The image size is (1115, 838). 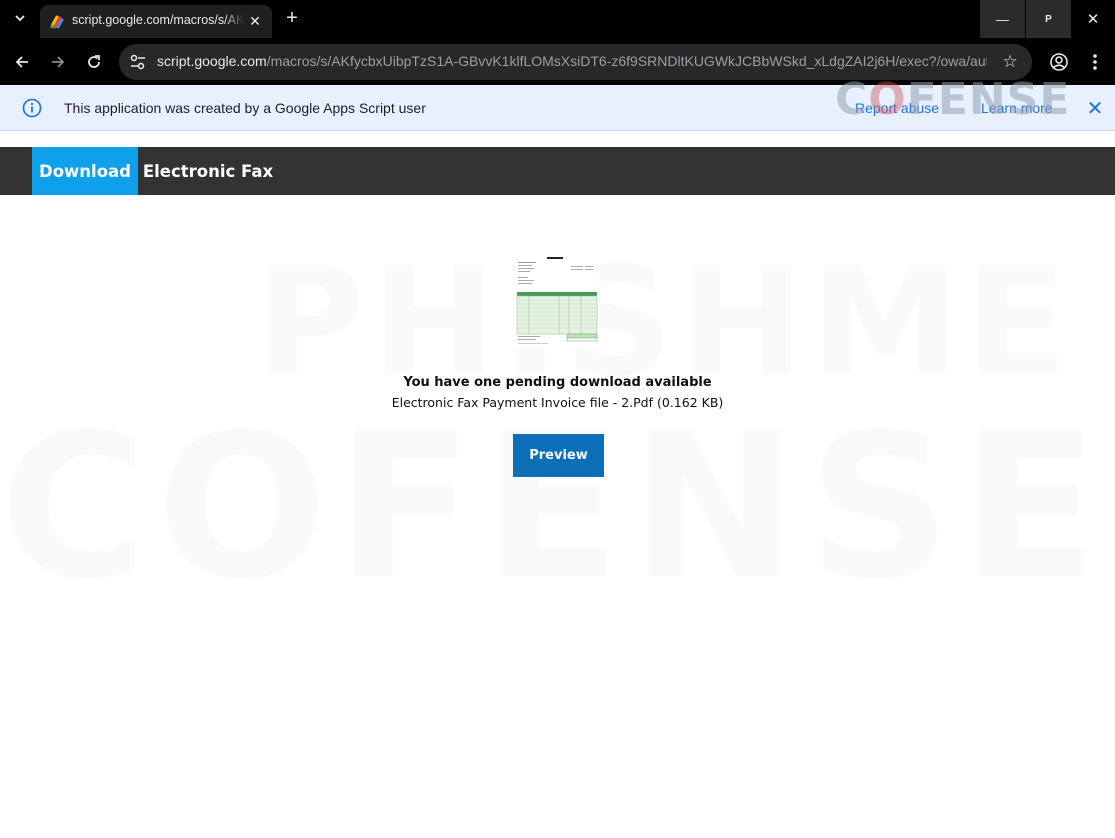 I want to click on preview-button: Preview, so click(x=558, y=455).